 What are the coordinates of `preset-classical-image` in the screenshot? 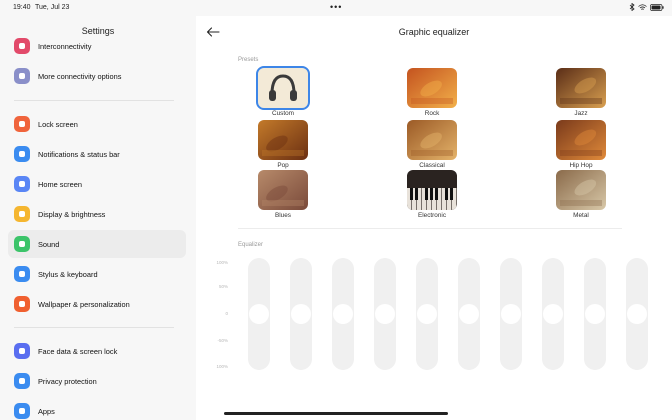 It's located at (432, 140).